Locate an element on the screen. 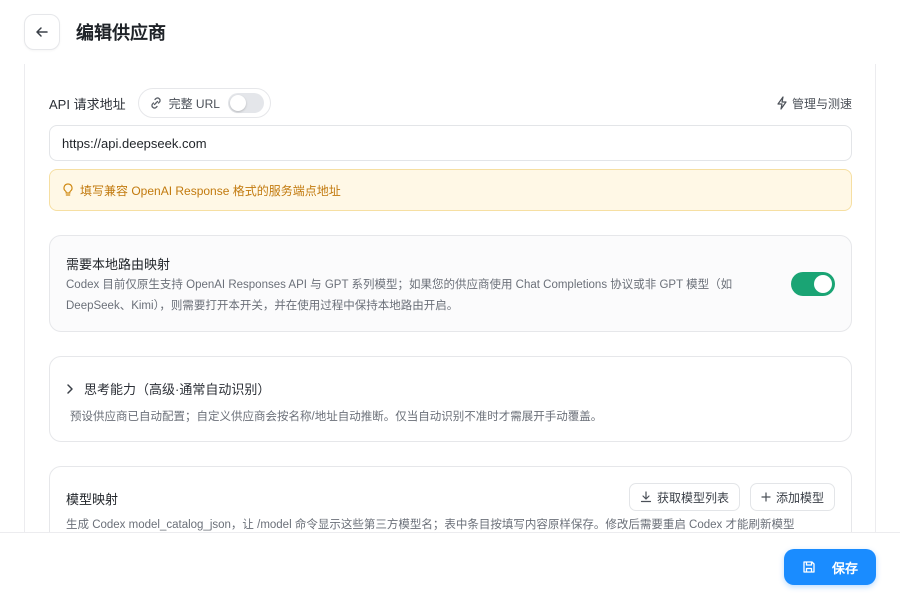 The image size is (900, 600). fetch-models-label: 获取模型列表 is located at coordinates (692, 497).